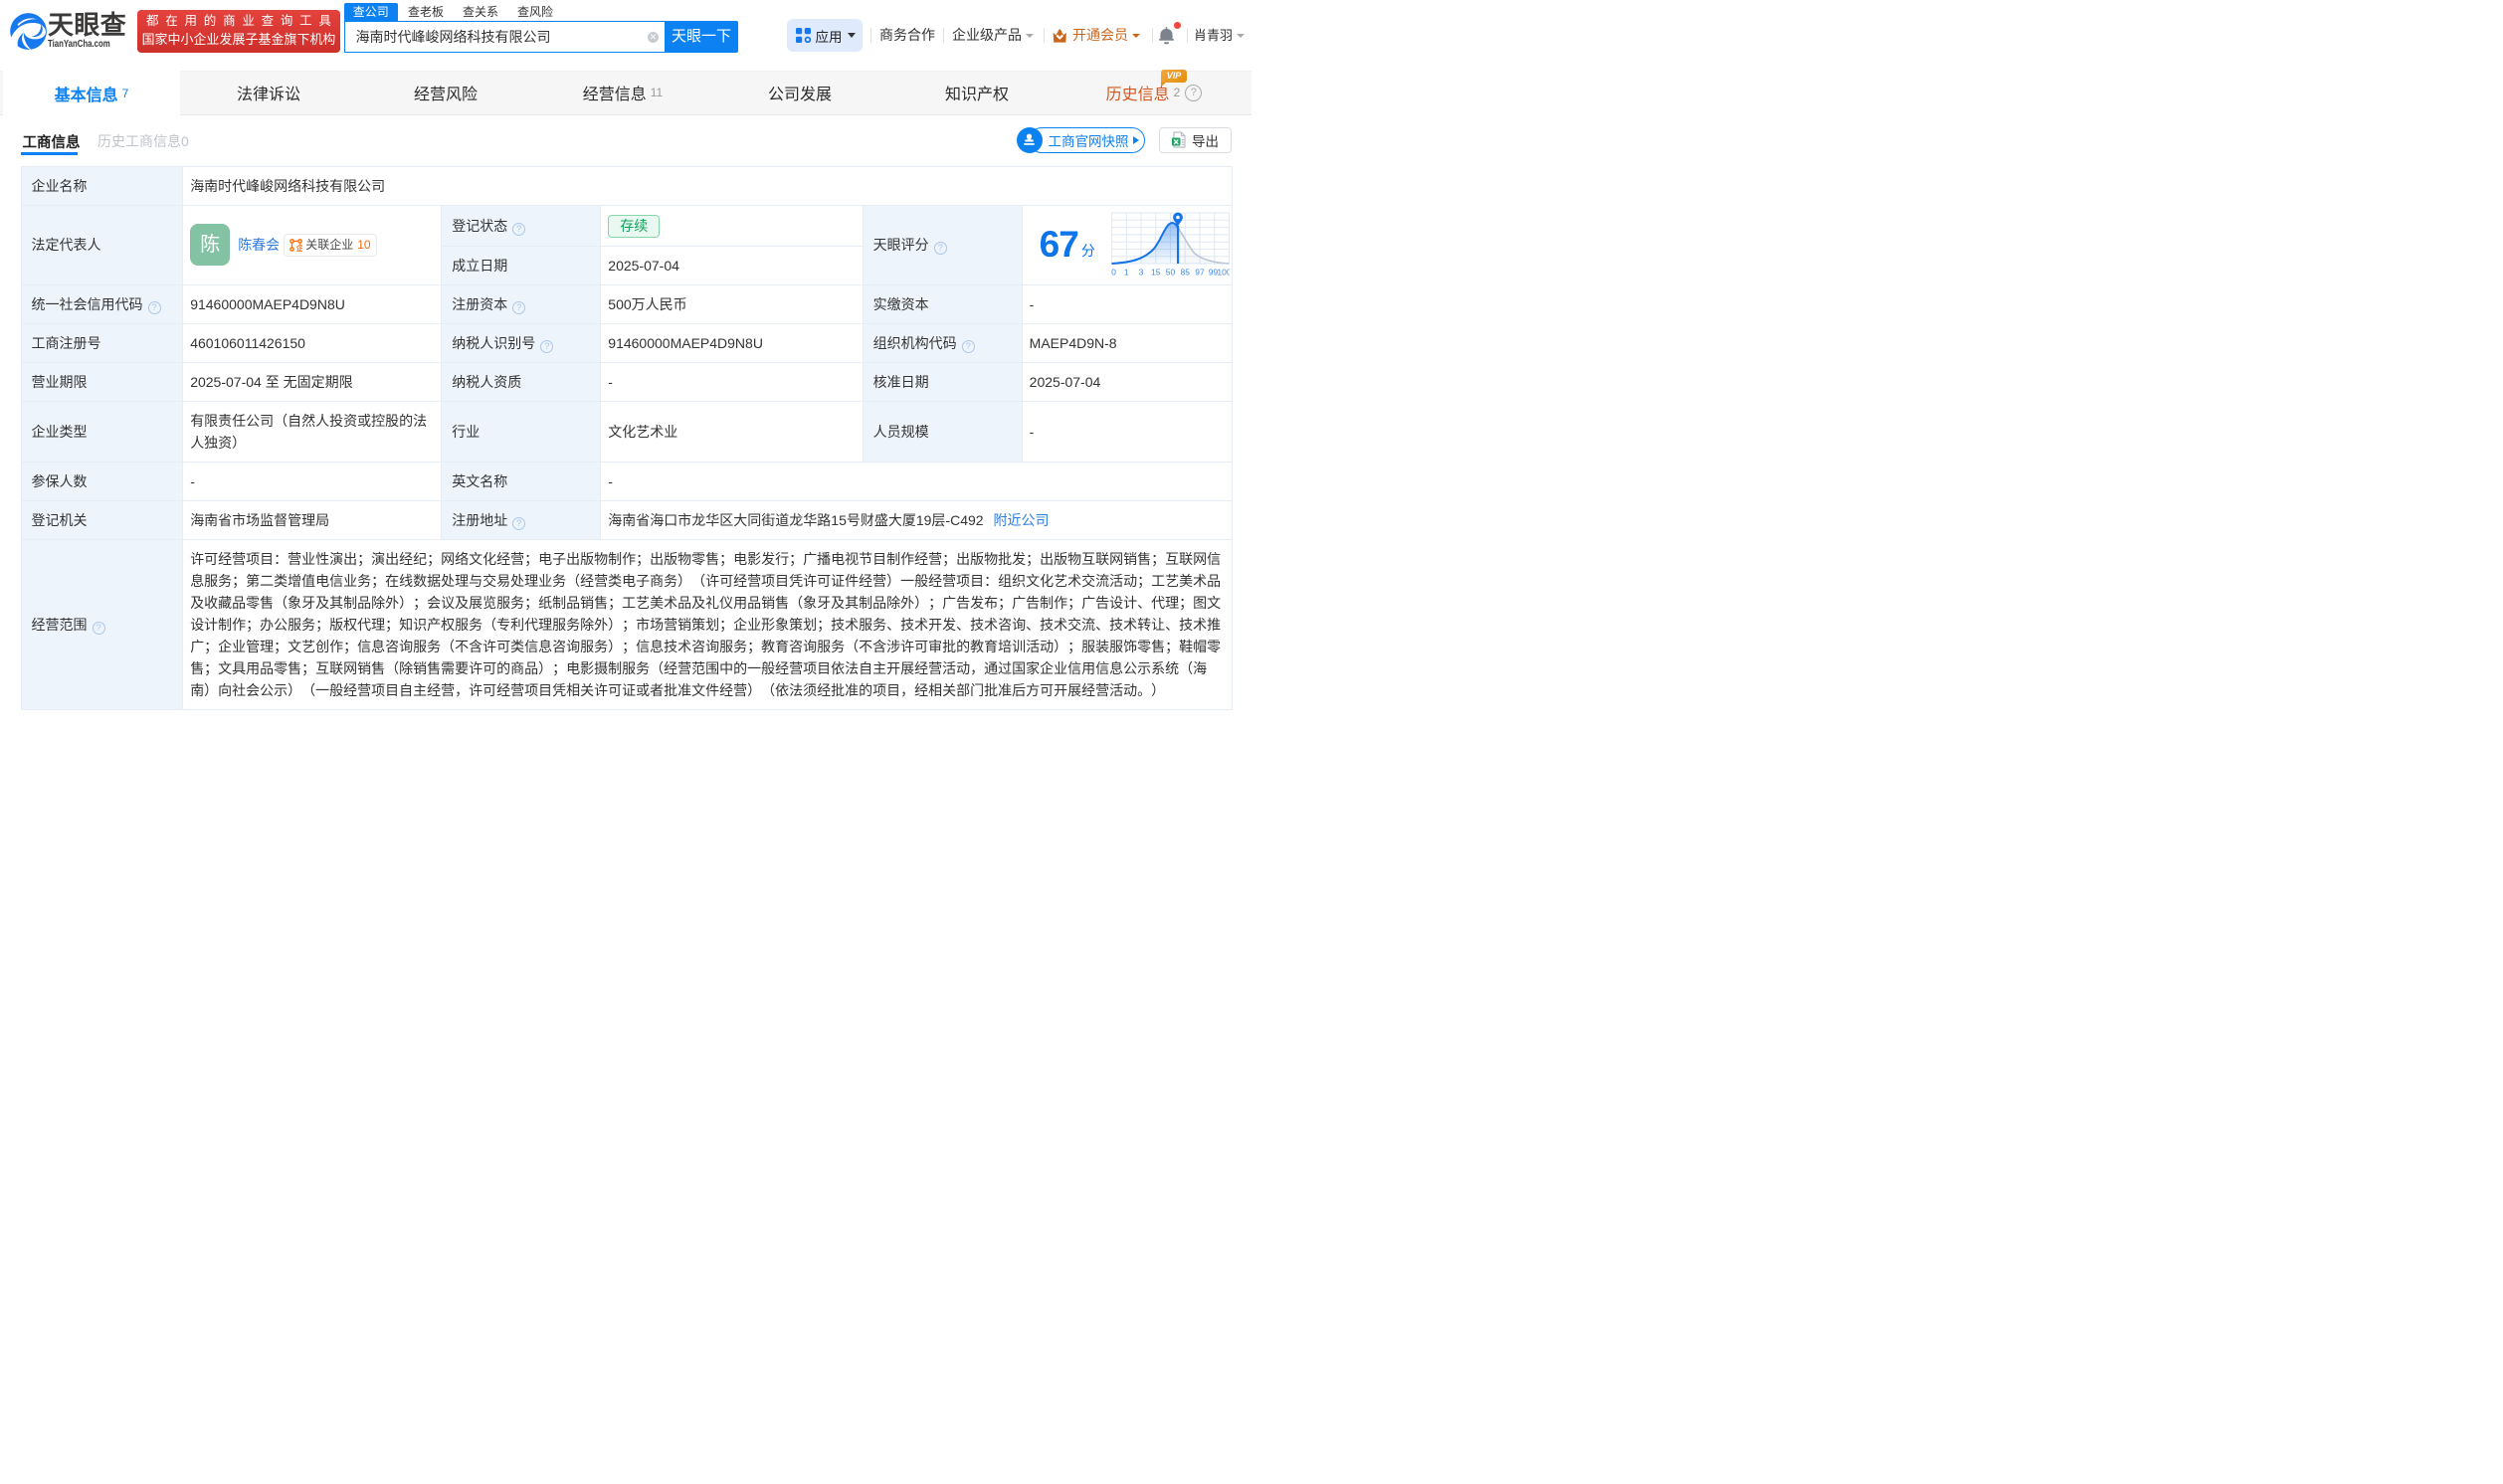  What do you see at coordinates (1185, 273) in the screenshot?
I see `svg-text: 85` at bounding box center [1185, 273].